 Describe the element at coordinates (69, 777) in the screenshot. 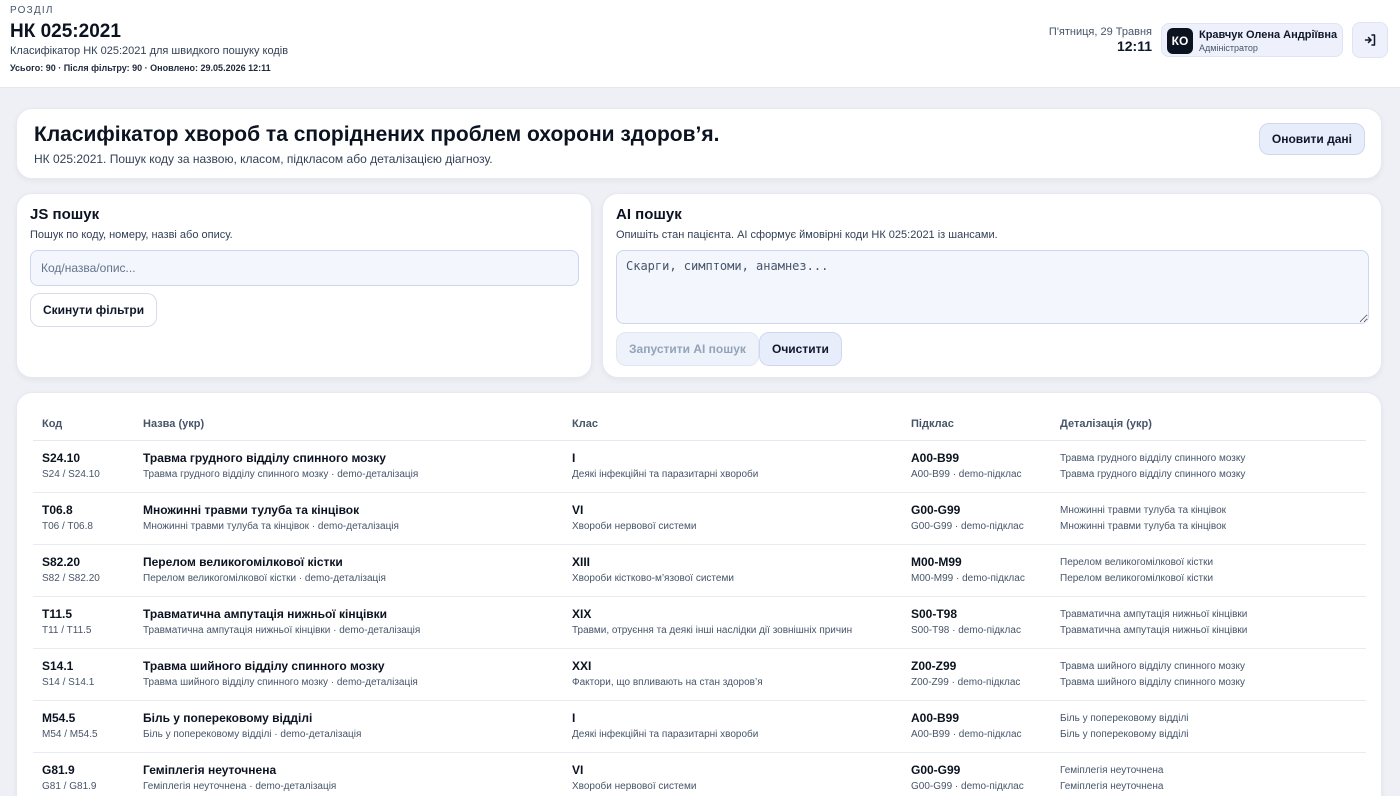

I see `code-cell: G81.9 G81 / G81.9` at that location.